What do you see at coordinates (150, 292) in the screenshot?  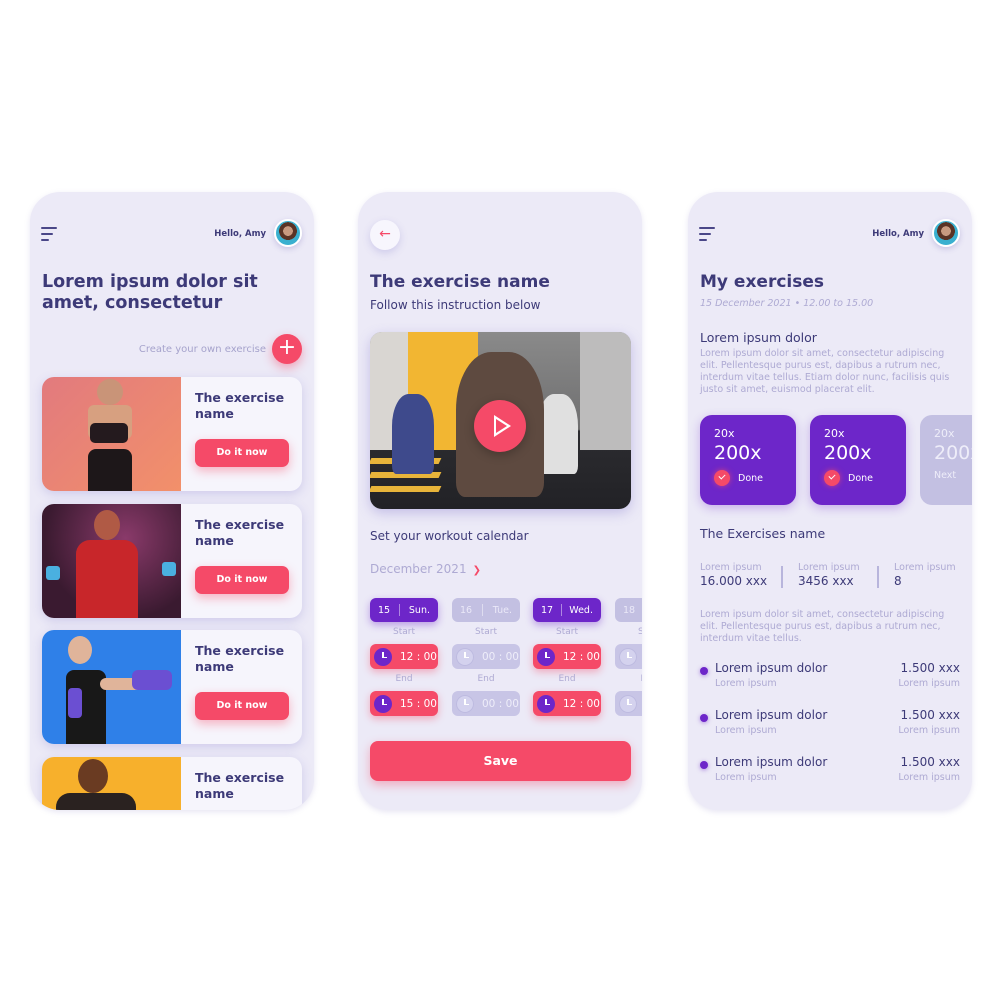 I see `page-title: Lorem ipsum dolor sit amet, consectetur` at bounding box center [150, 292].